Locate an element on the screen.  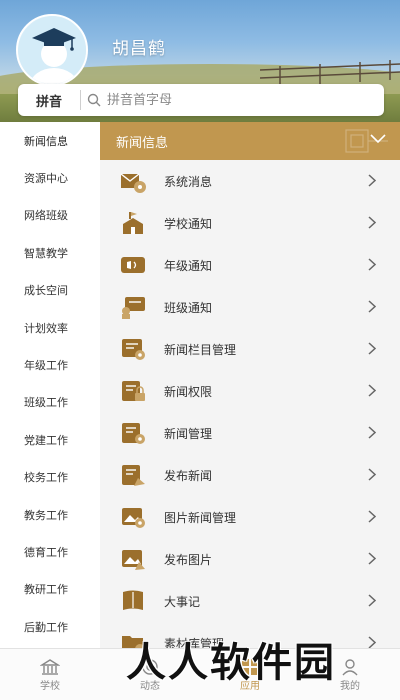
menu-item-label: 图片新闻管理 is located at coordinates (200, 517).